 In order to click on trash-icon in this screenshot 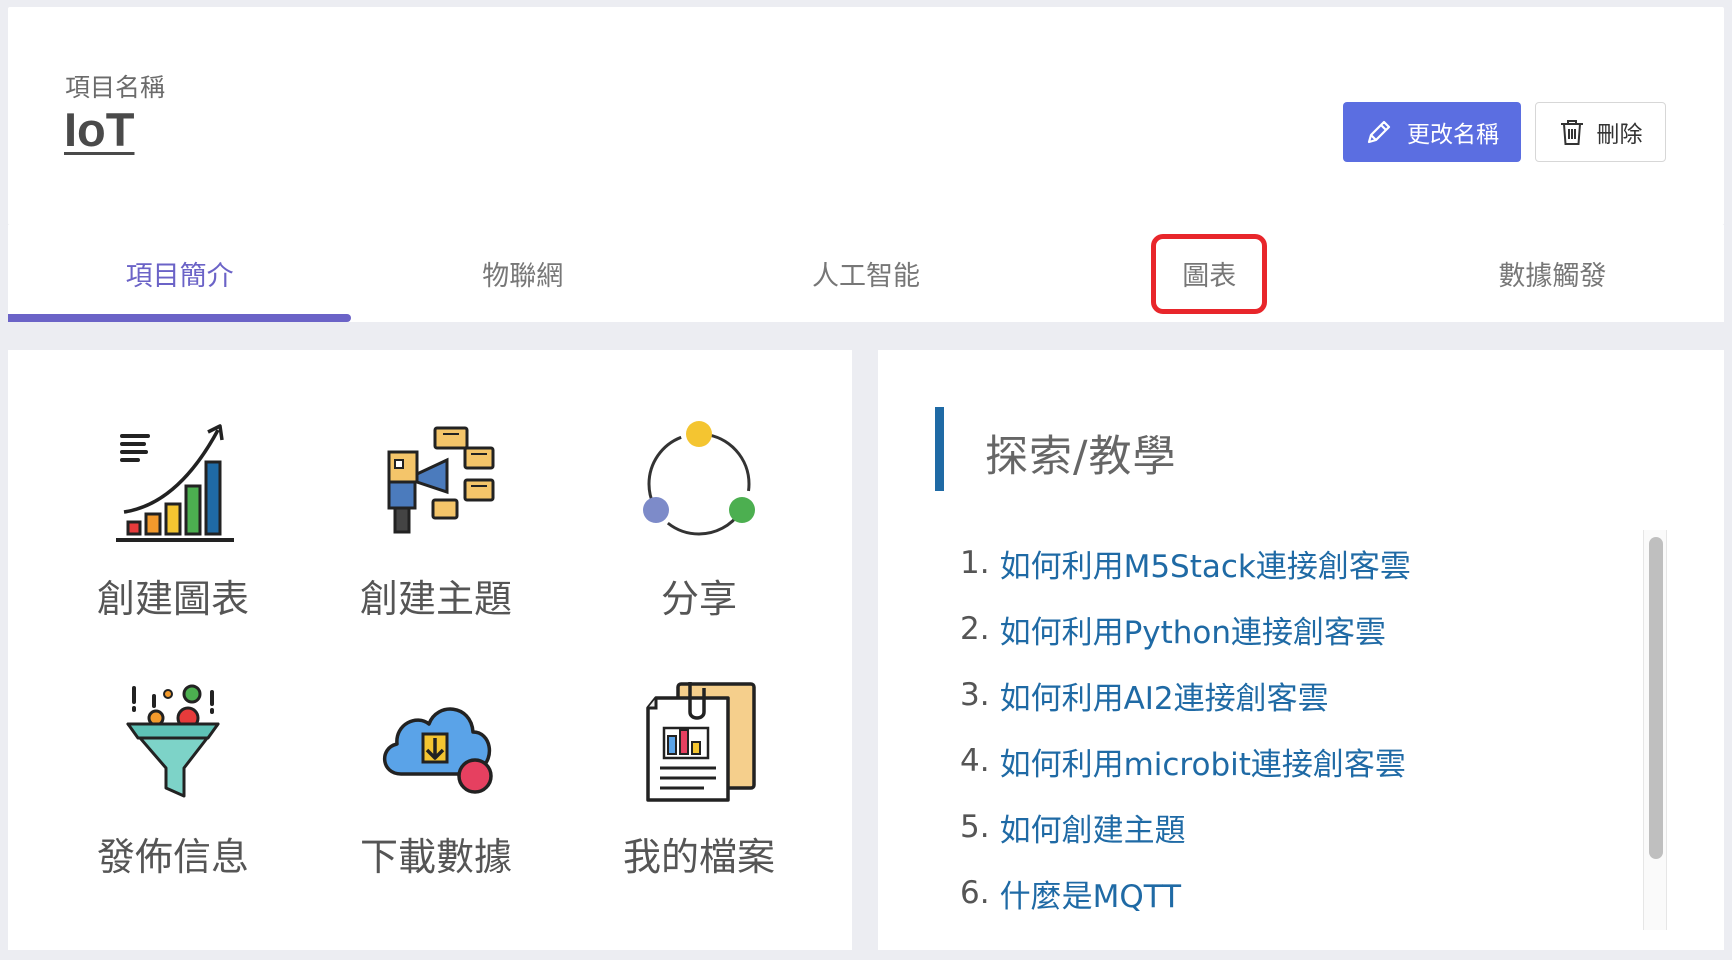, I will do `click(1572, 132)`.